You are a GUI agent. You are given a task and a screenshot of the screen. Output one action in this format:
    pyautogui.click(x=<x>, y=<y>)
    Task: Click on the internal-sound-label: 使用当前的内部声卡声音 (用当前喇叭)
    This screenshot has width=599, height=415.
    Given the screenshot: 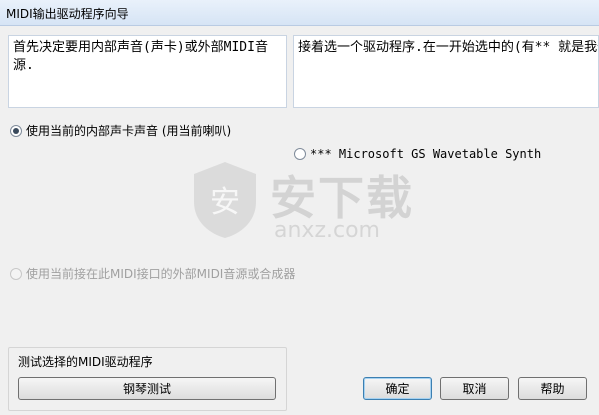 What is the action you would take?
    pyautogui.click(x=129, y=131)
    